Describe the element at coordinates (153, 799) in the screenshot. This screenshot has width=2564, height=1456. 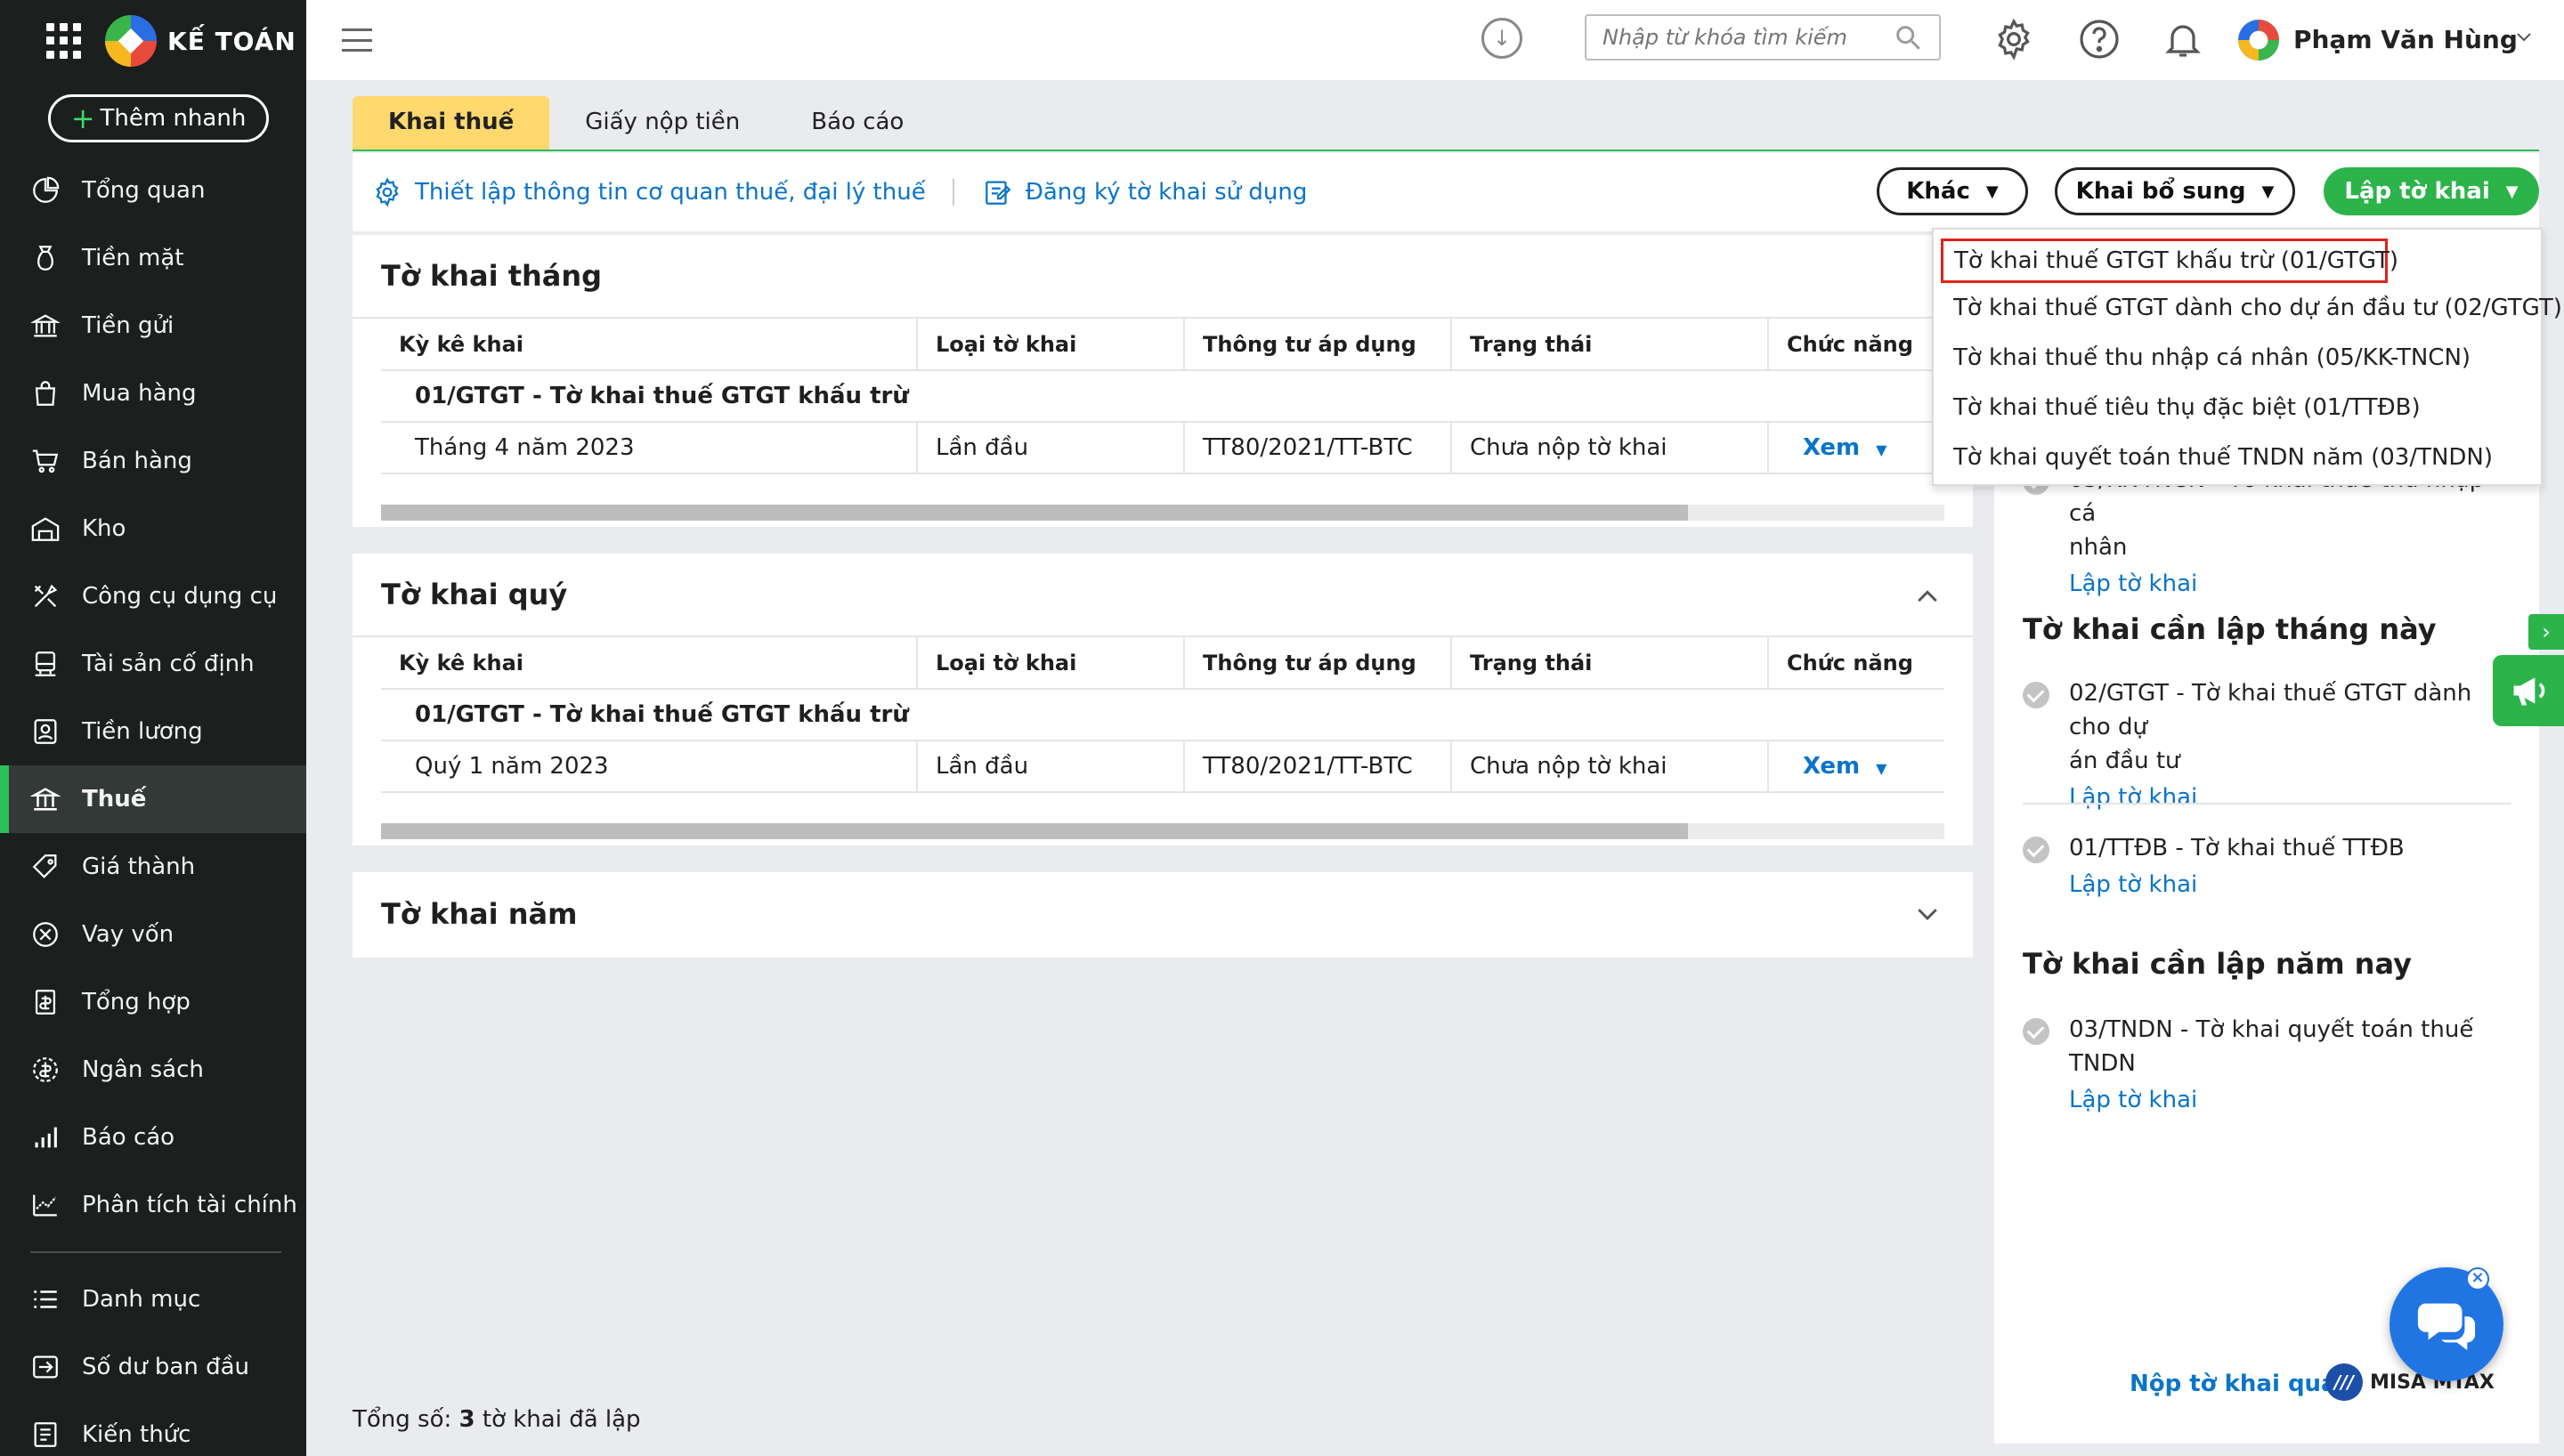
I see `sidebar-item-thue: Thuế` at that location.